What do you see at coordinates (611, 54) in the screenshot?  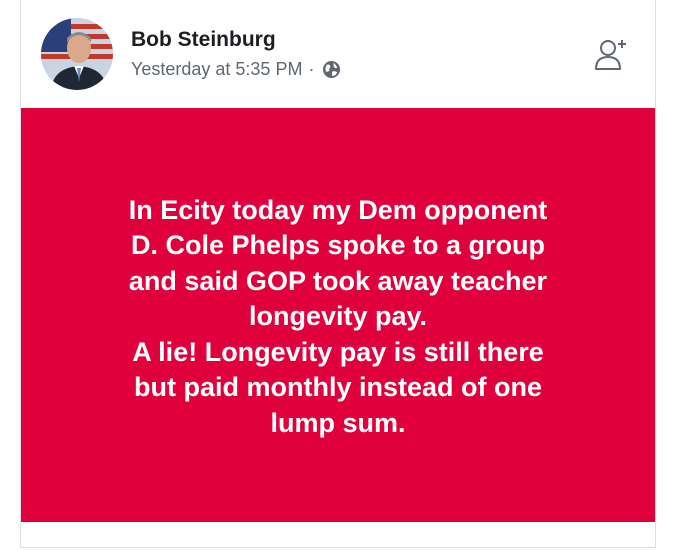 I see `add-friend-icon` at bounding box center [611, 54].